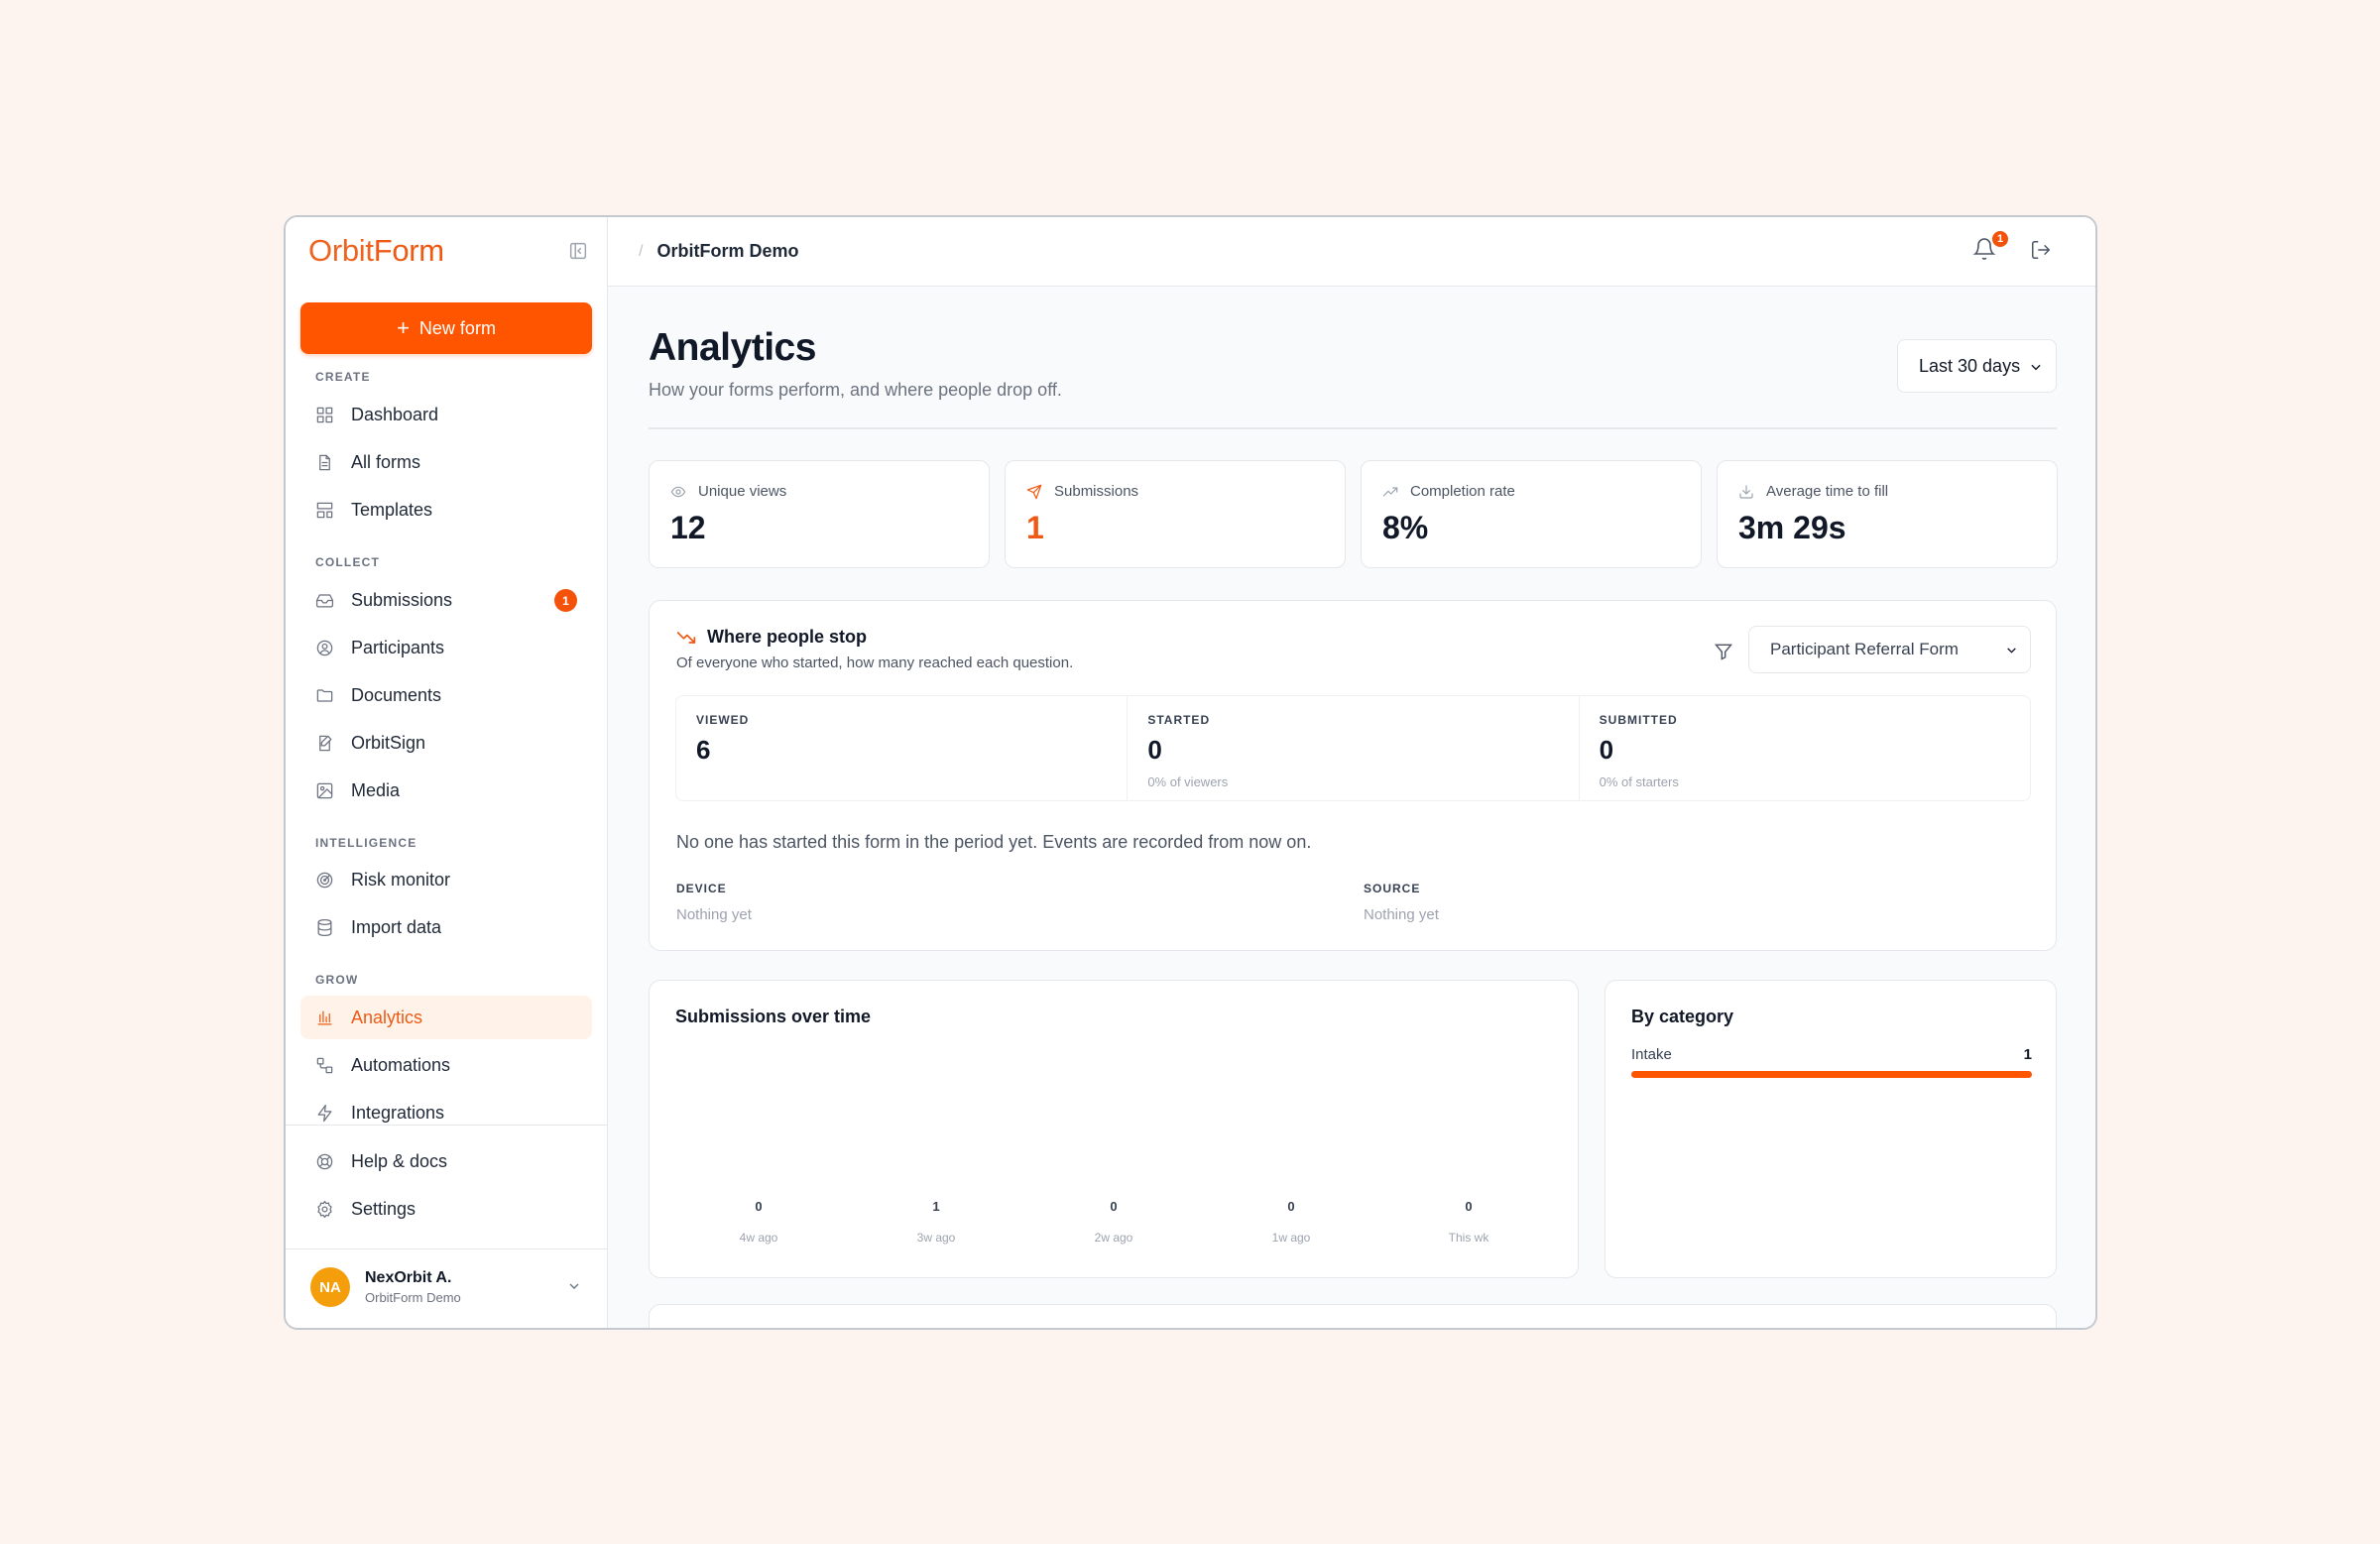 This screenshot has width=2380, height=1544. I want to click on user-circle-icon, so click(324, 647).